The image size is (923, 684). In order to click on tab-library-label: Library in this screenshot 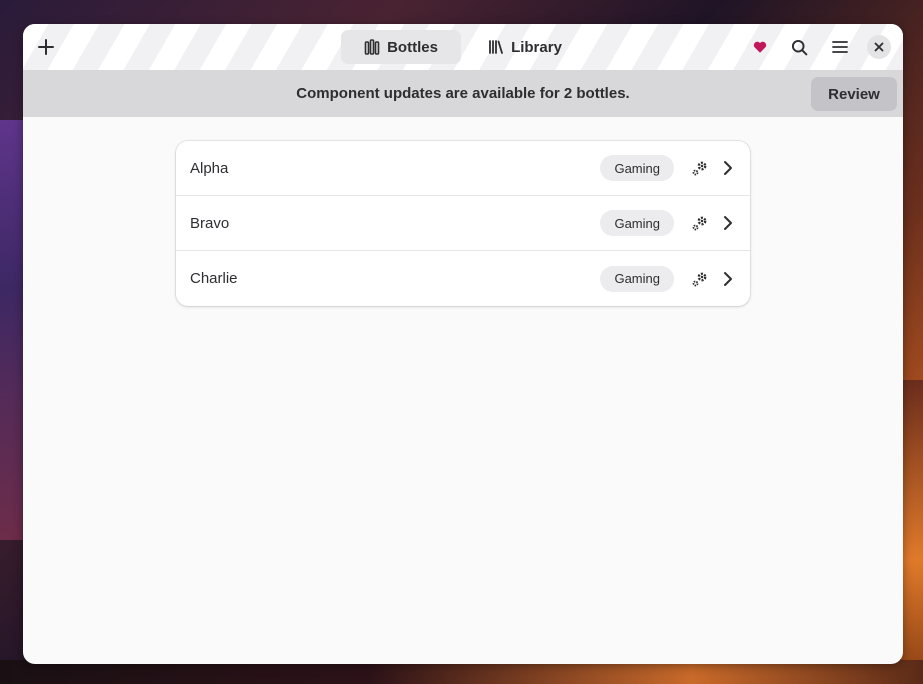, I will do `click(536, 47)`.